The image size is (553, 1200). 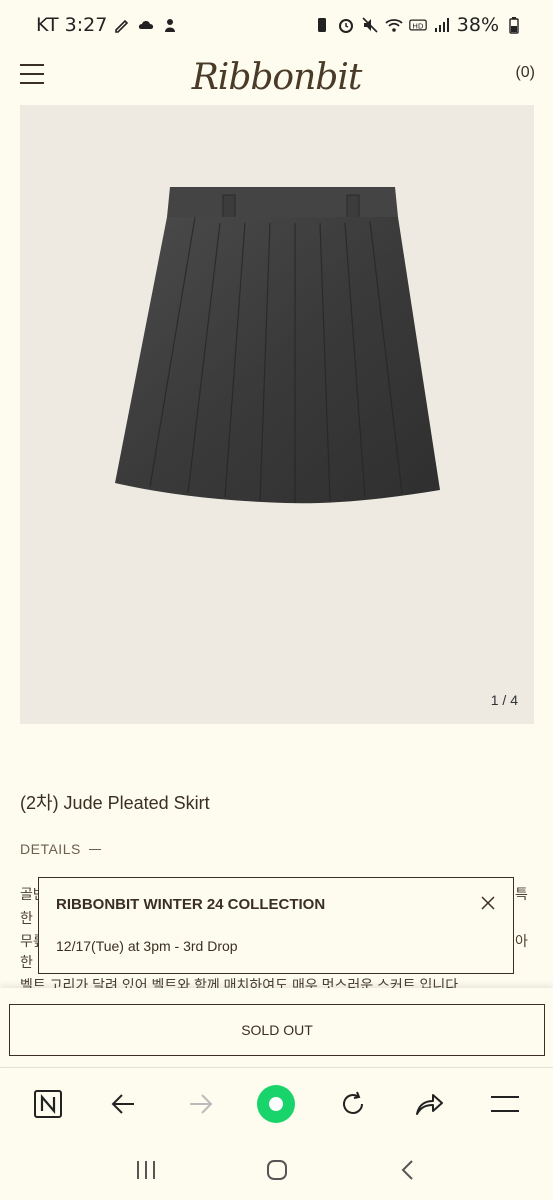 I want to click on battery-saver-icon, so click(x=321, y=25).